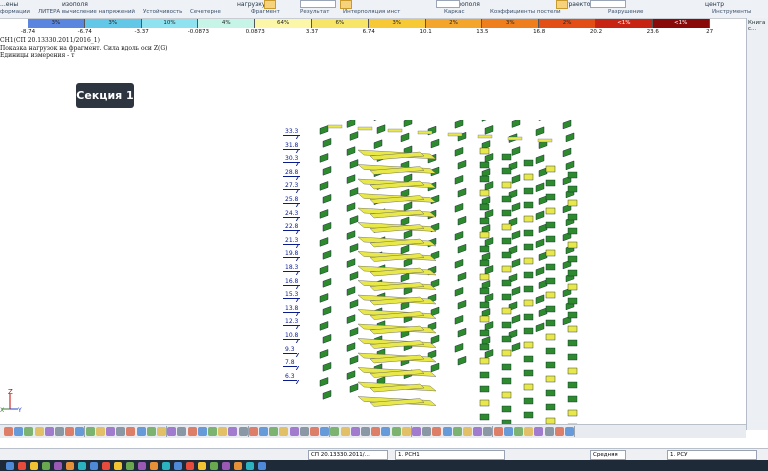 The image size is (768, 471). I want to click on mode-field: Средняя, so click(608, 455).